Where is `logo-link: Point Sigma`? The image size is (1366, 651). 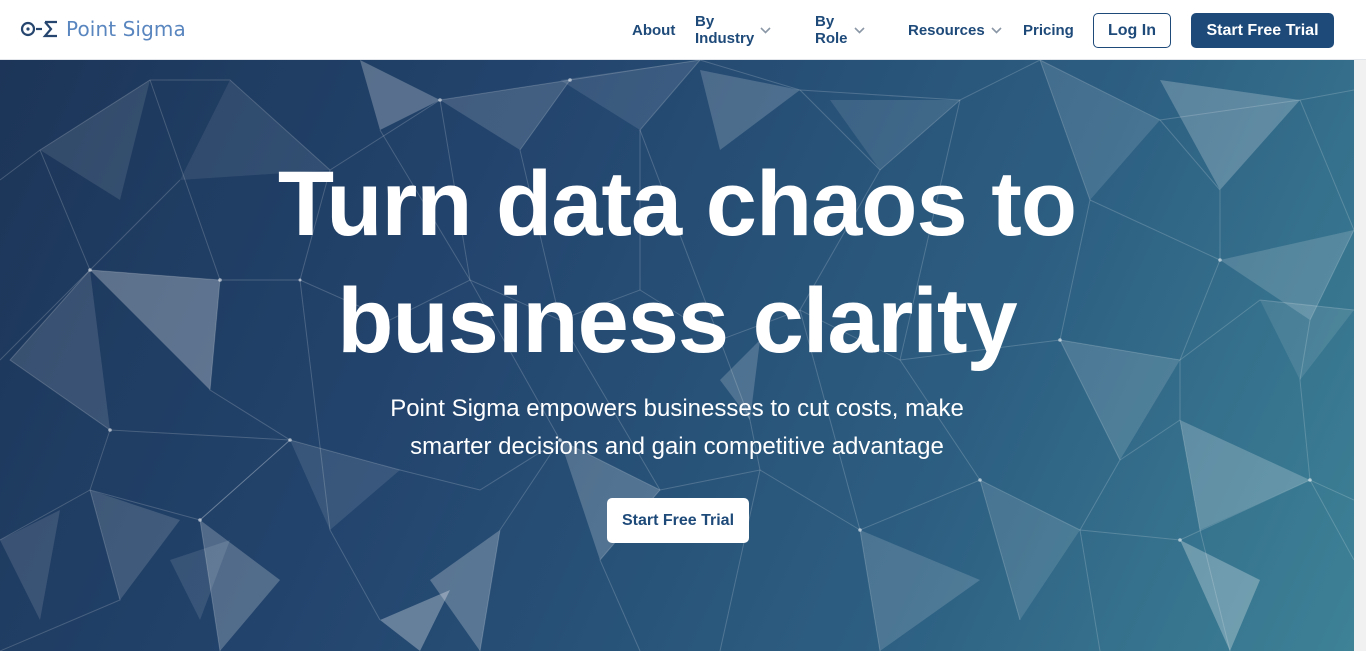 logo-link: Point Sigma is located at coordinates (103, 29).